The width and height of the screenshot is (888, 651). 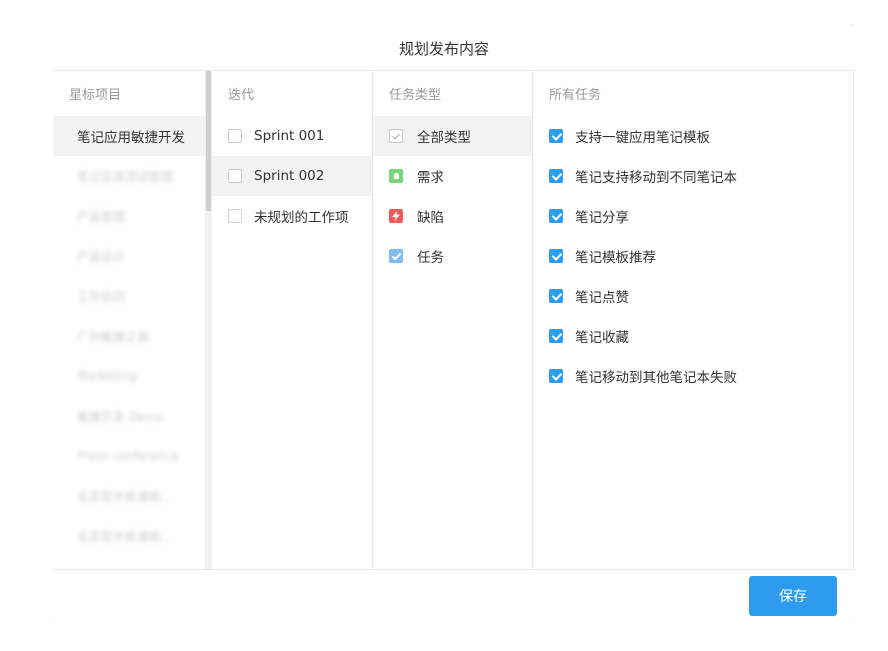 I want to click on task-types-header: 任务类型, so click(x=415, y=95).